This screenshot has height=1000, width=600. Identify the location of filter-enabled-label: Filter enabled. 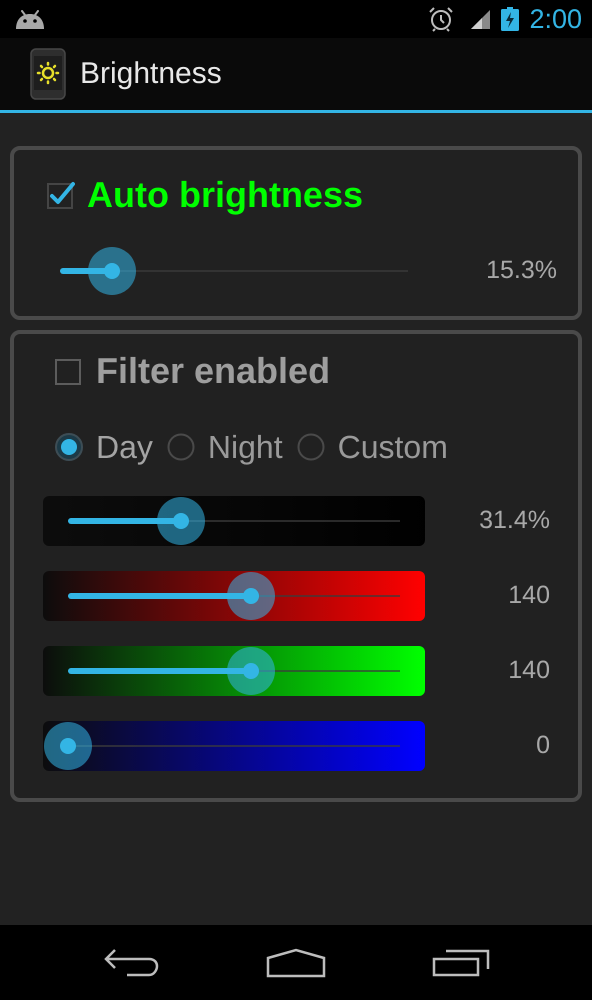
(213, 371).